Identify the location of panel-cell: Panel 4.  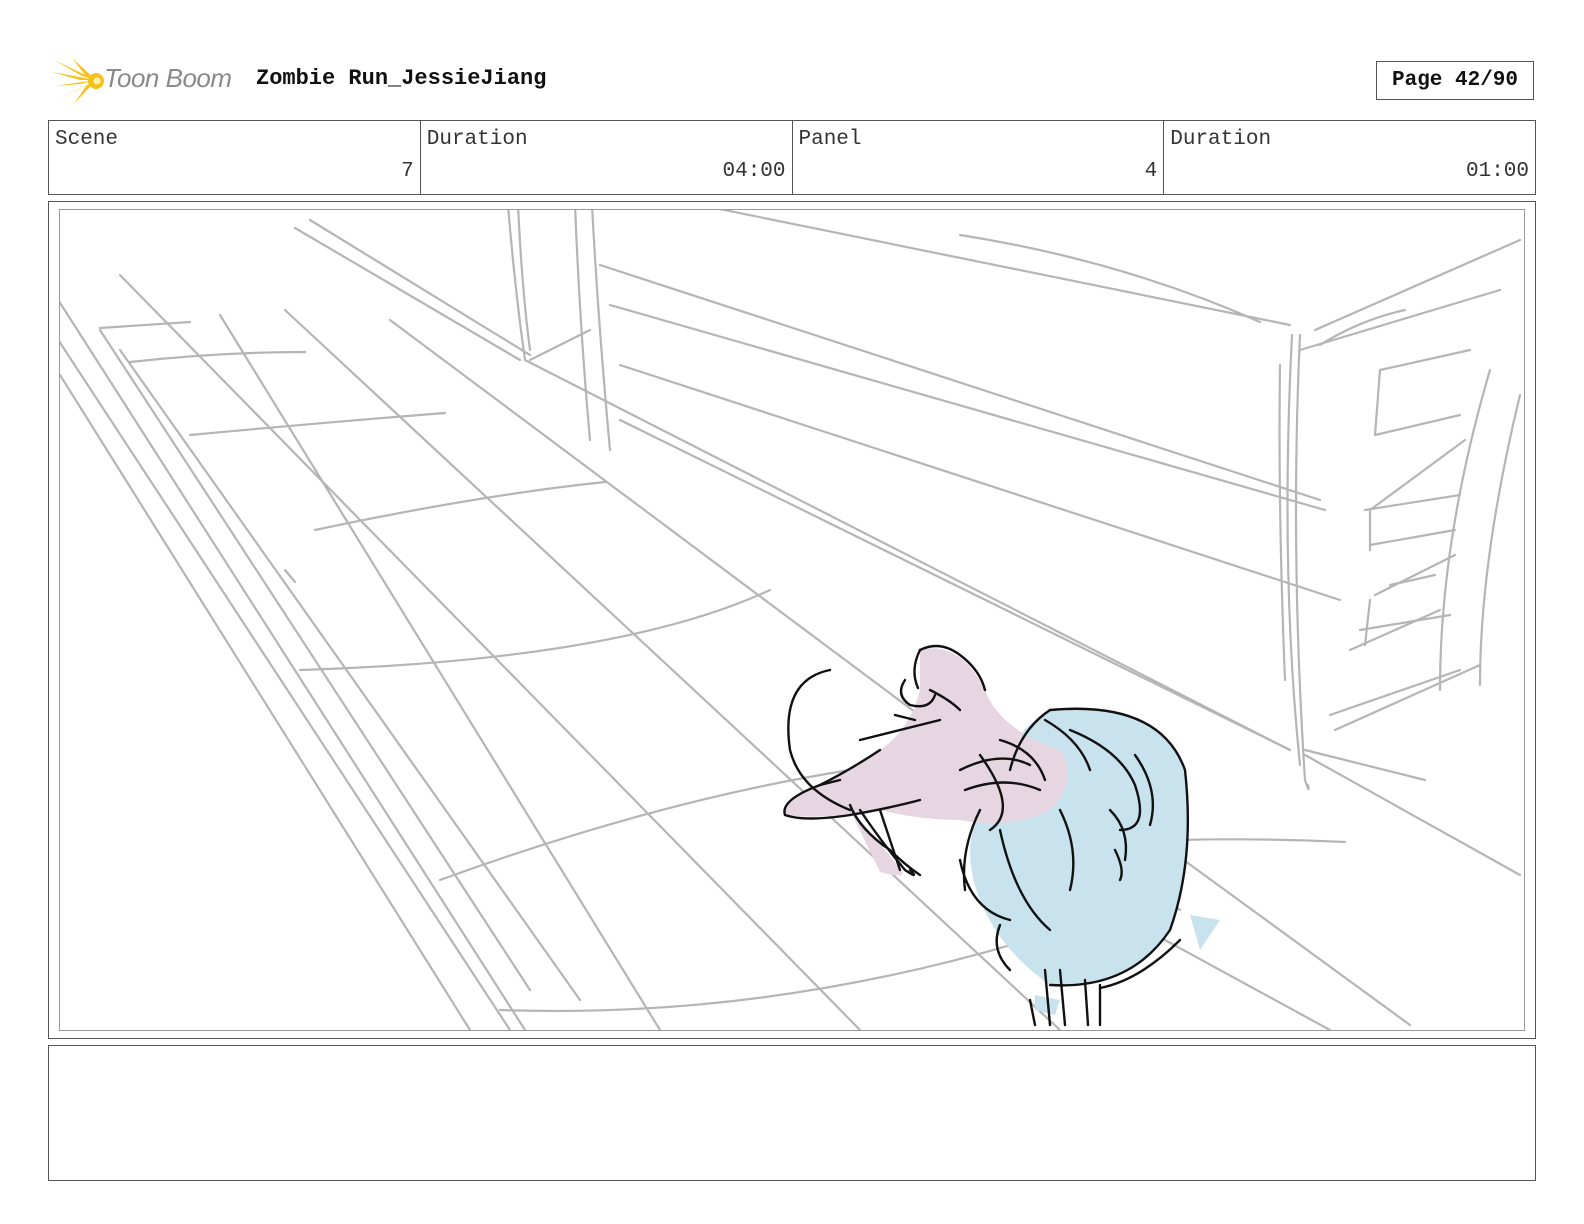
(979, 157).